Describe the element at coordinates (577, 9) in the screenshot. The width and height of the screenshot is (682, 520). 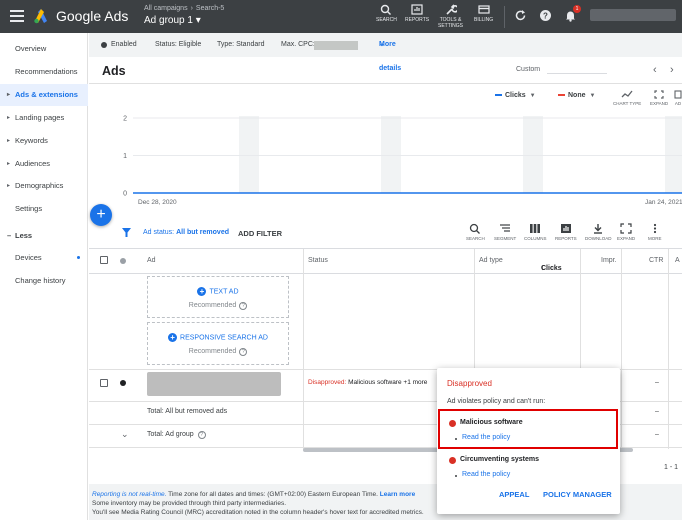
I see `notification-count-badge: 1` at that location.